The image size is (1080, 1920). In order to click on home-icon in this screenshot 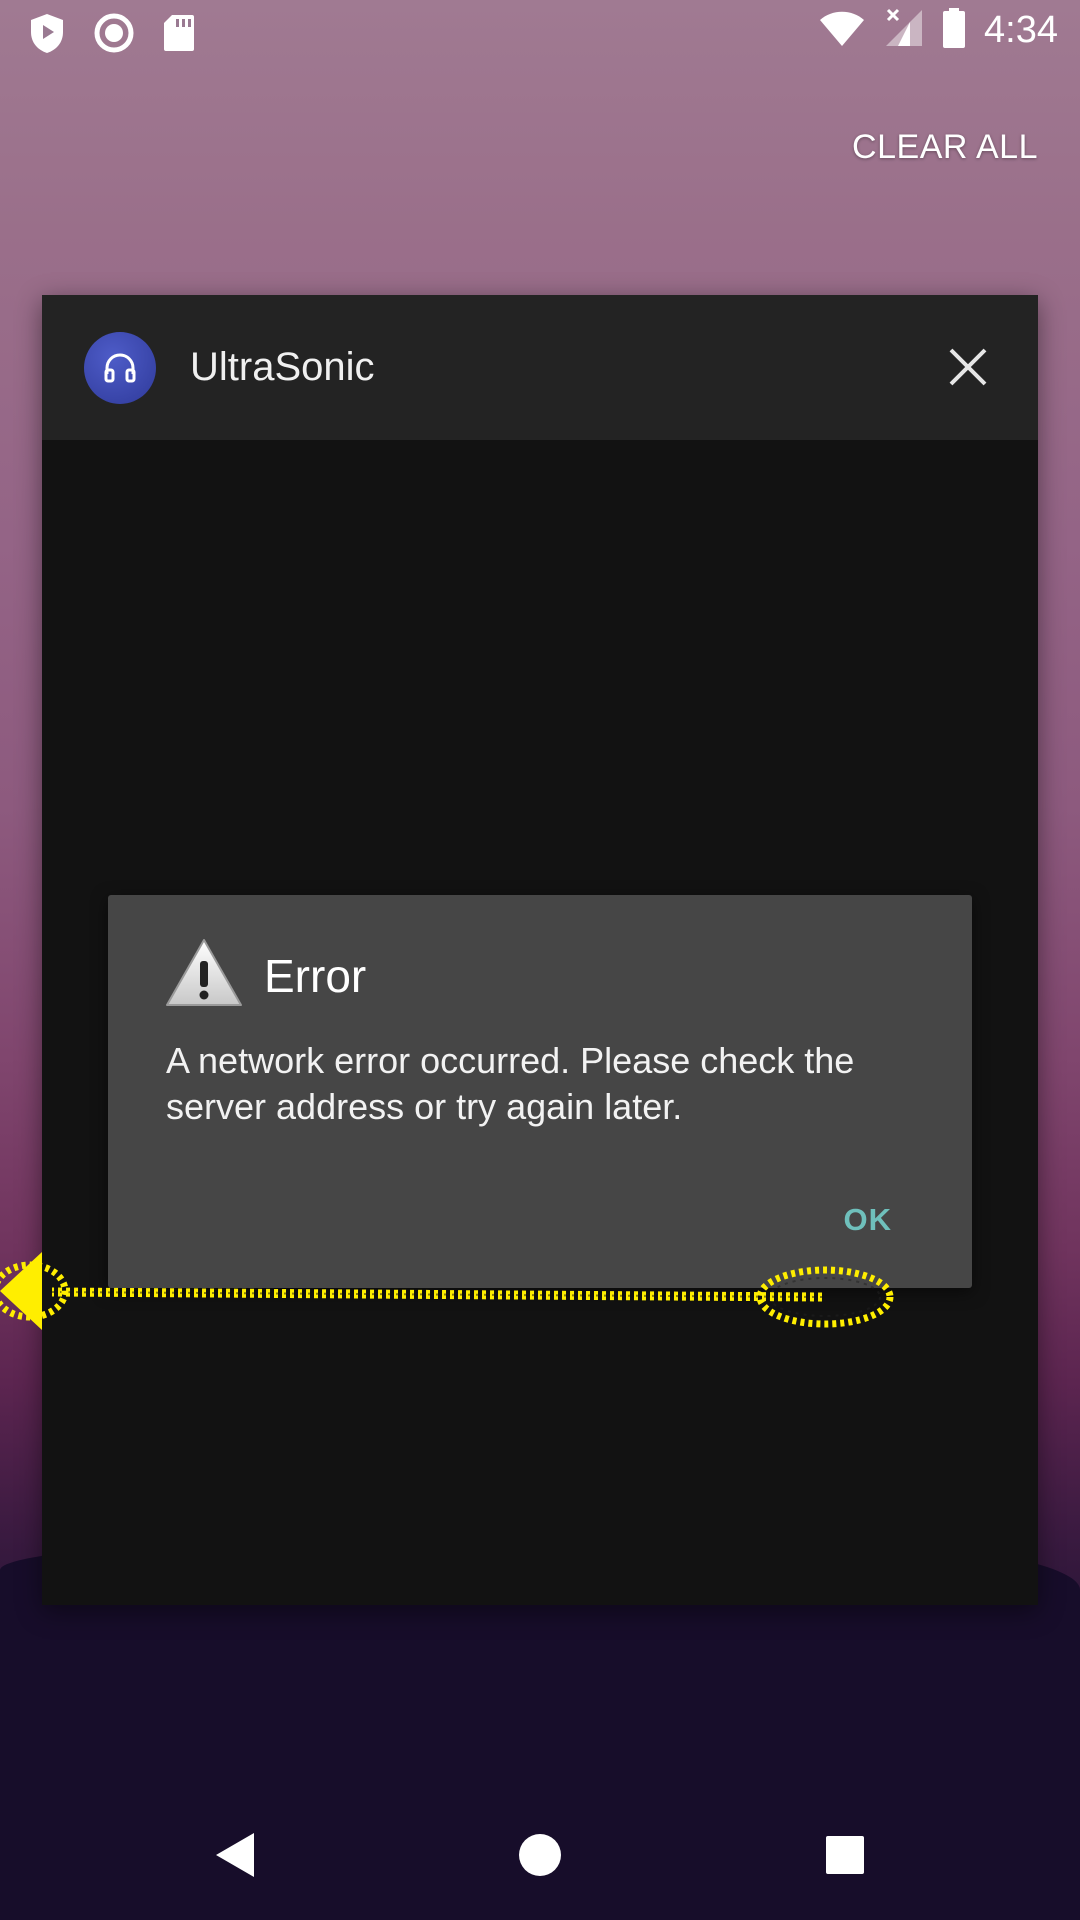, I will do `click(540, 1855)`.